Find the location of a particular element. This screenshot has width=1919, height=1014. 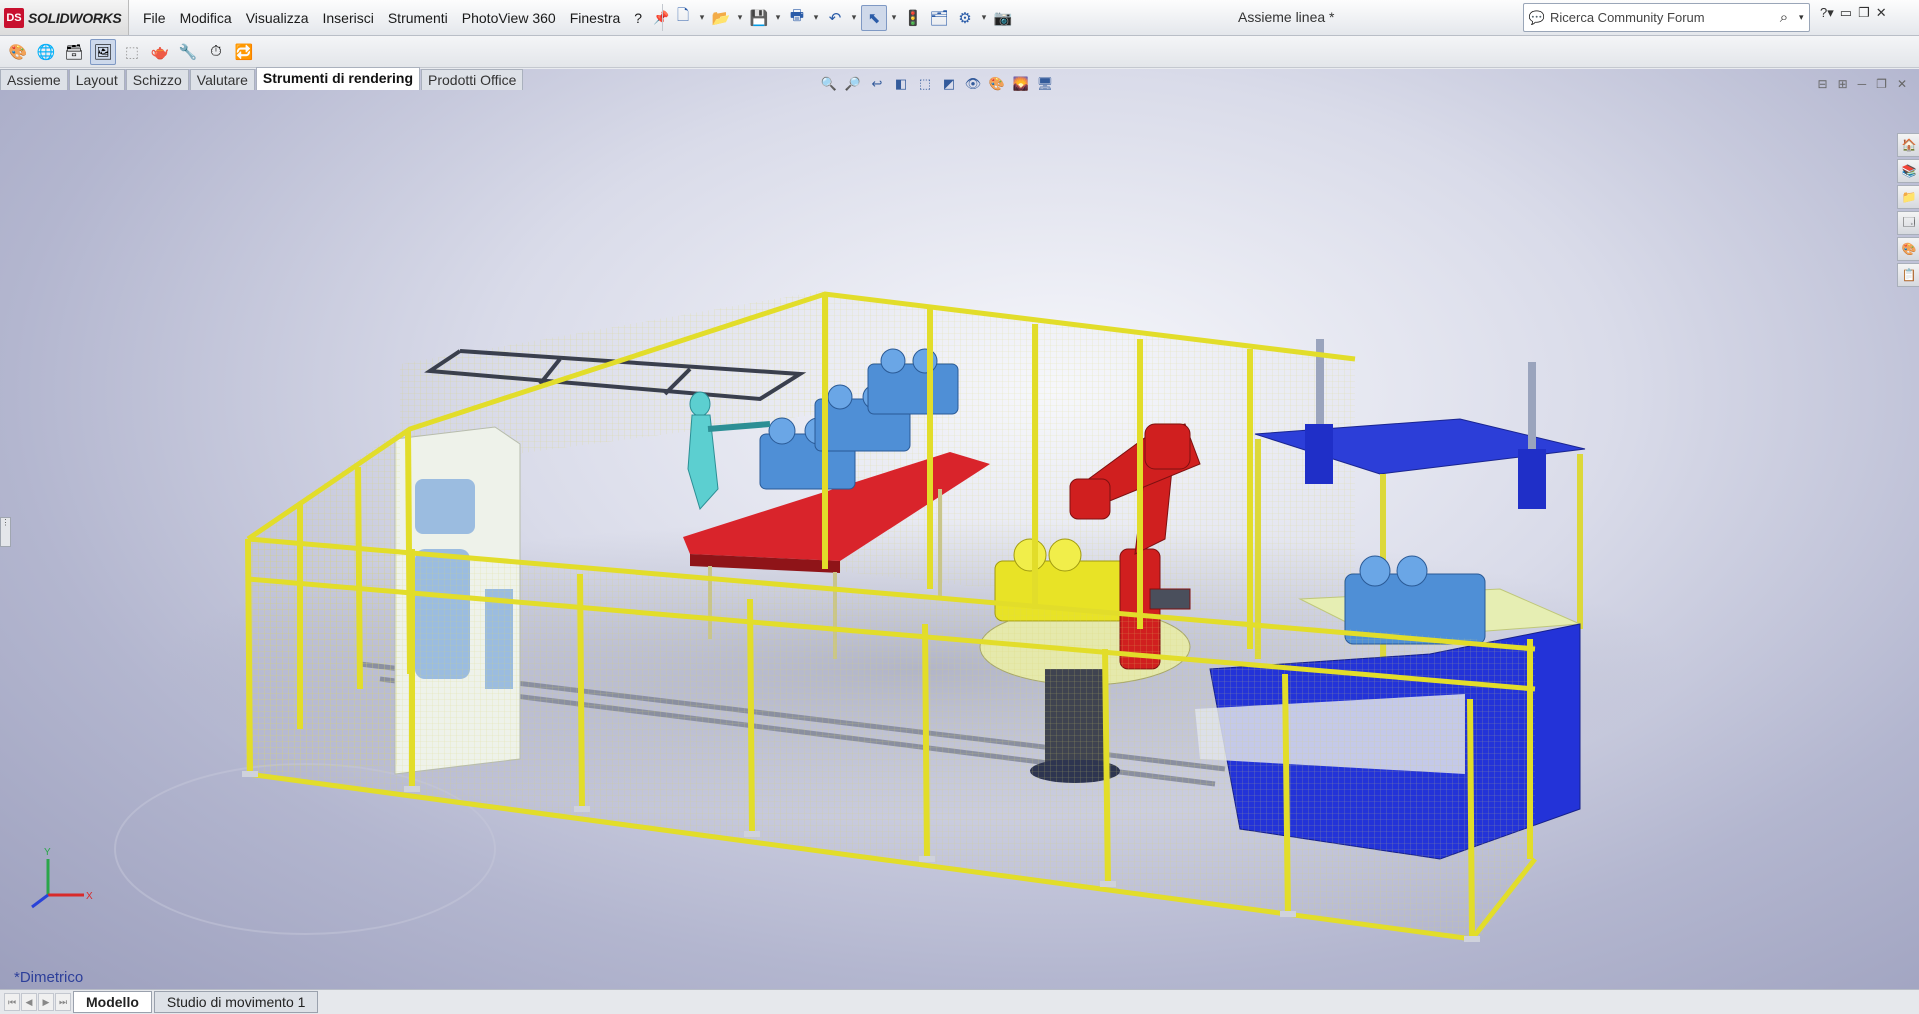

final-render-icon: 🫖 is located at coordinates (160, 52).